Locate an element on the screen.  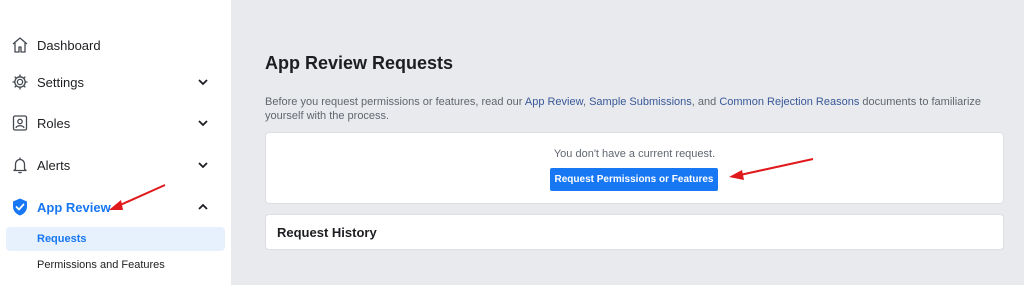
gear-icon is located at coordinates (20, 82).